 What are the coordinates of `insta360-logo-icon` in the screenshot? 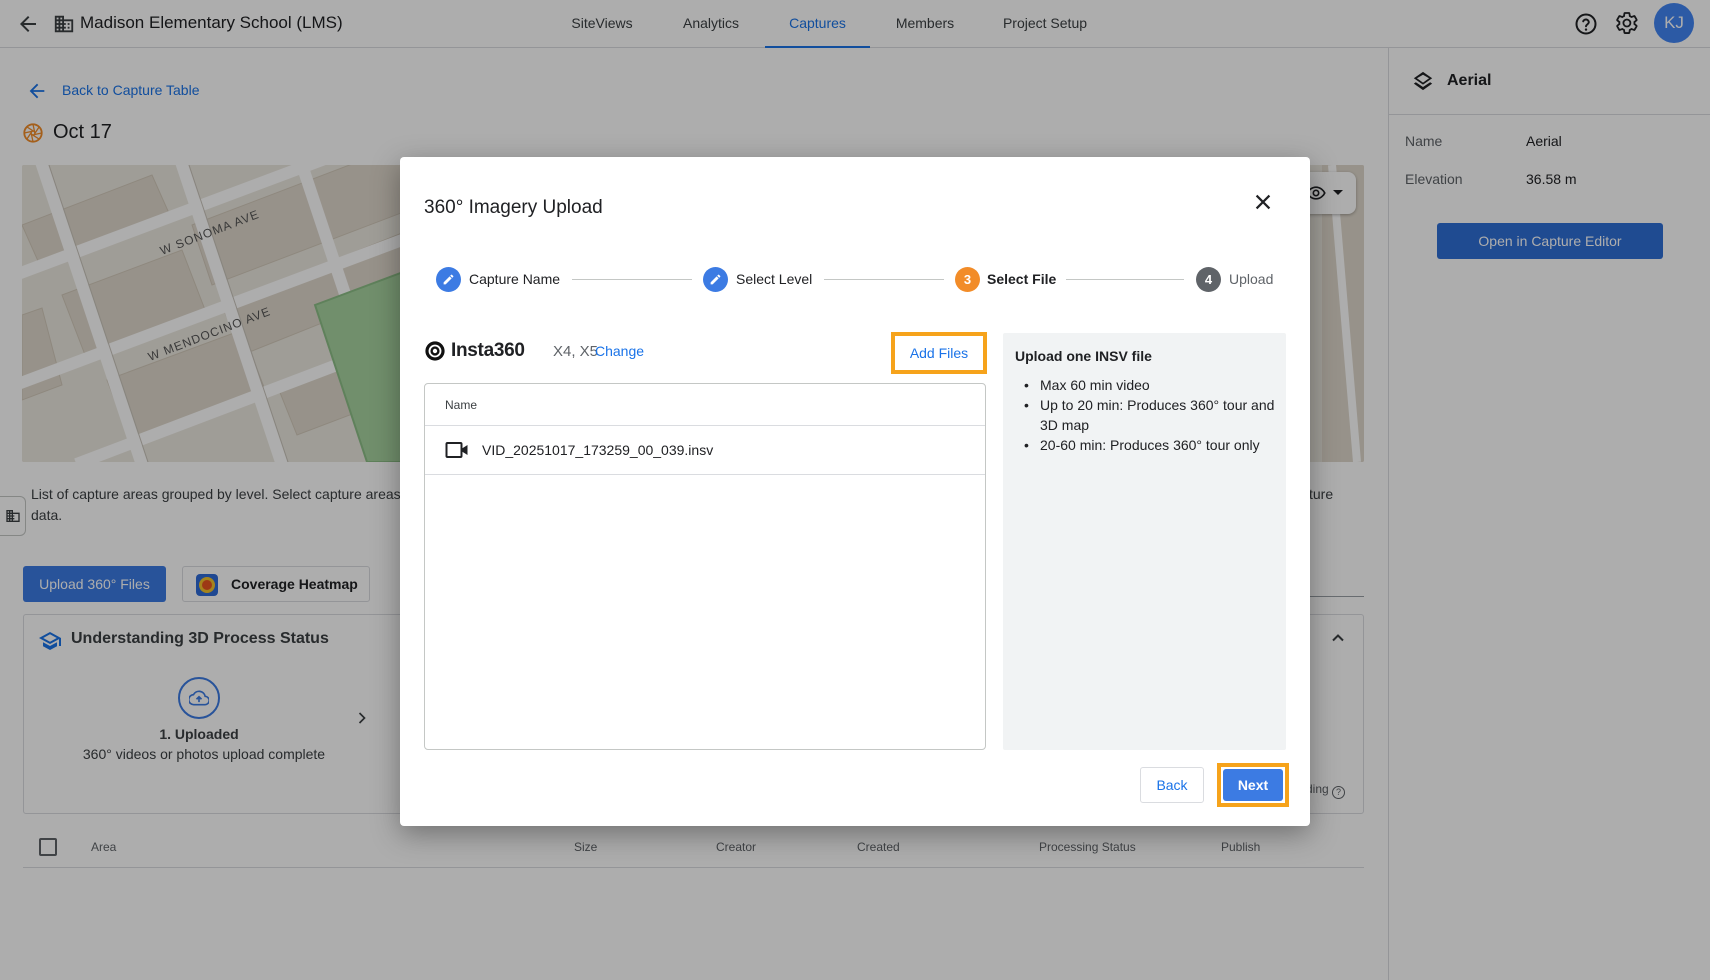 It's located at (435, 351).